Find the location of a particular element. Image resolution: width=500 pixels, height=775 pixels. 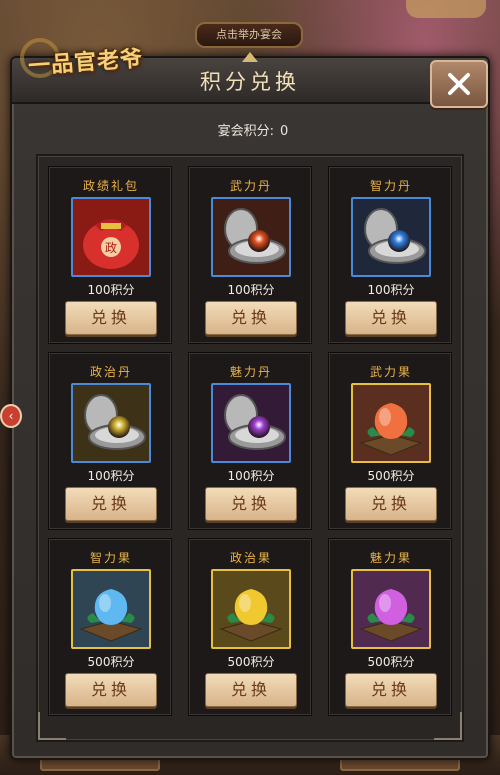

item-card: 智力果 500积分兑换 is located at coordinates (110, 627).